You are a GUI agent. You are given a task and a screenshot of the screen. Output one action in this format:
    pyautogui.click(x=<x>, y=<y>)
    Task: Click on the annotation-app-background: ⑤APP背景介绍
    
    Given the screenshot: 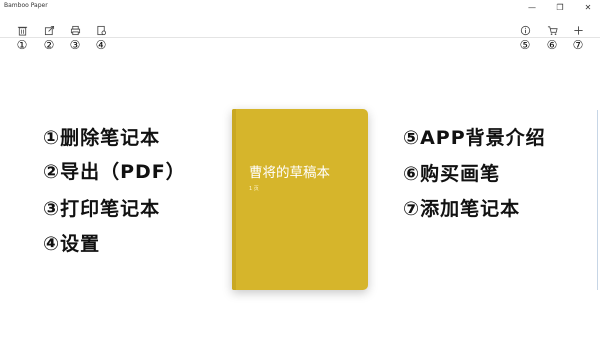 What is the action you would take?
    pyautogui.click(x=474, y=138)
    